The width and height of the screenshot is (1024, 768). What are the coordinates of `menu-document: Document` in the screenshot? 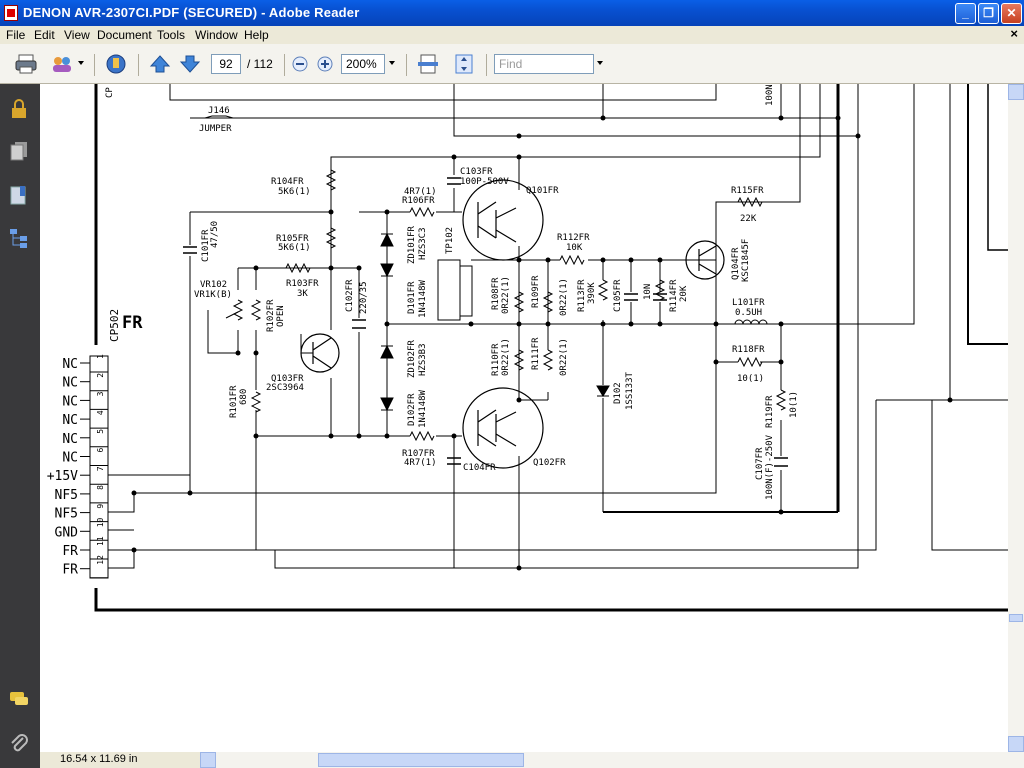 It's located at (124, 35).